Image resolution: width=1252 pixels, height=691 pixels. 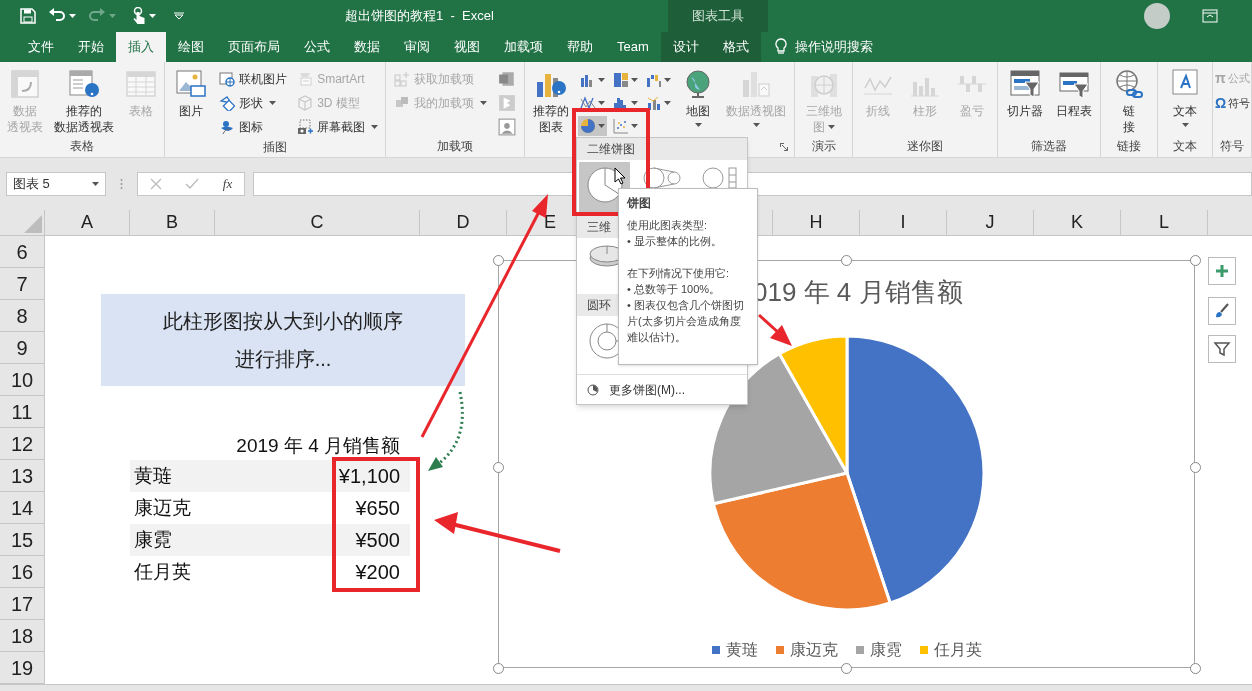 What do you see at coordinates (813, 650) in the screenshot?
I see `legend-label: 康迈克` at bounding box center [813, 650].